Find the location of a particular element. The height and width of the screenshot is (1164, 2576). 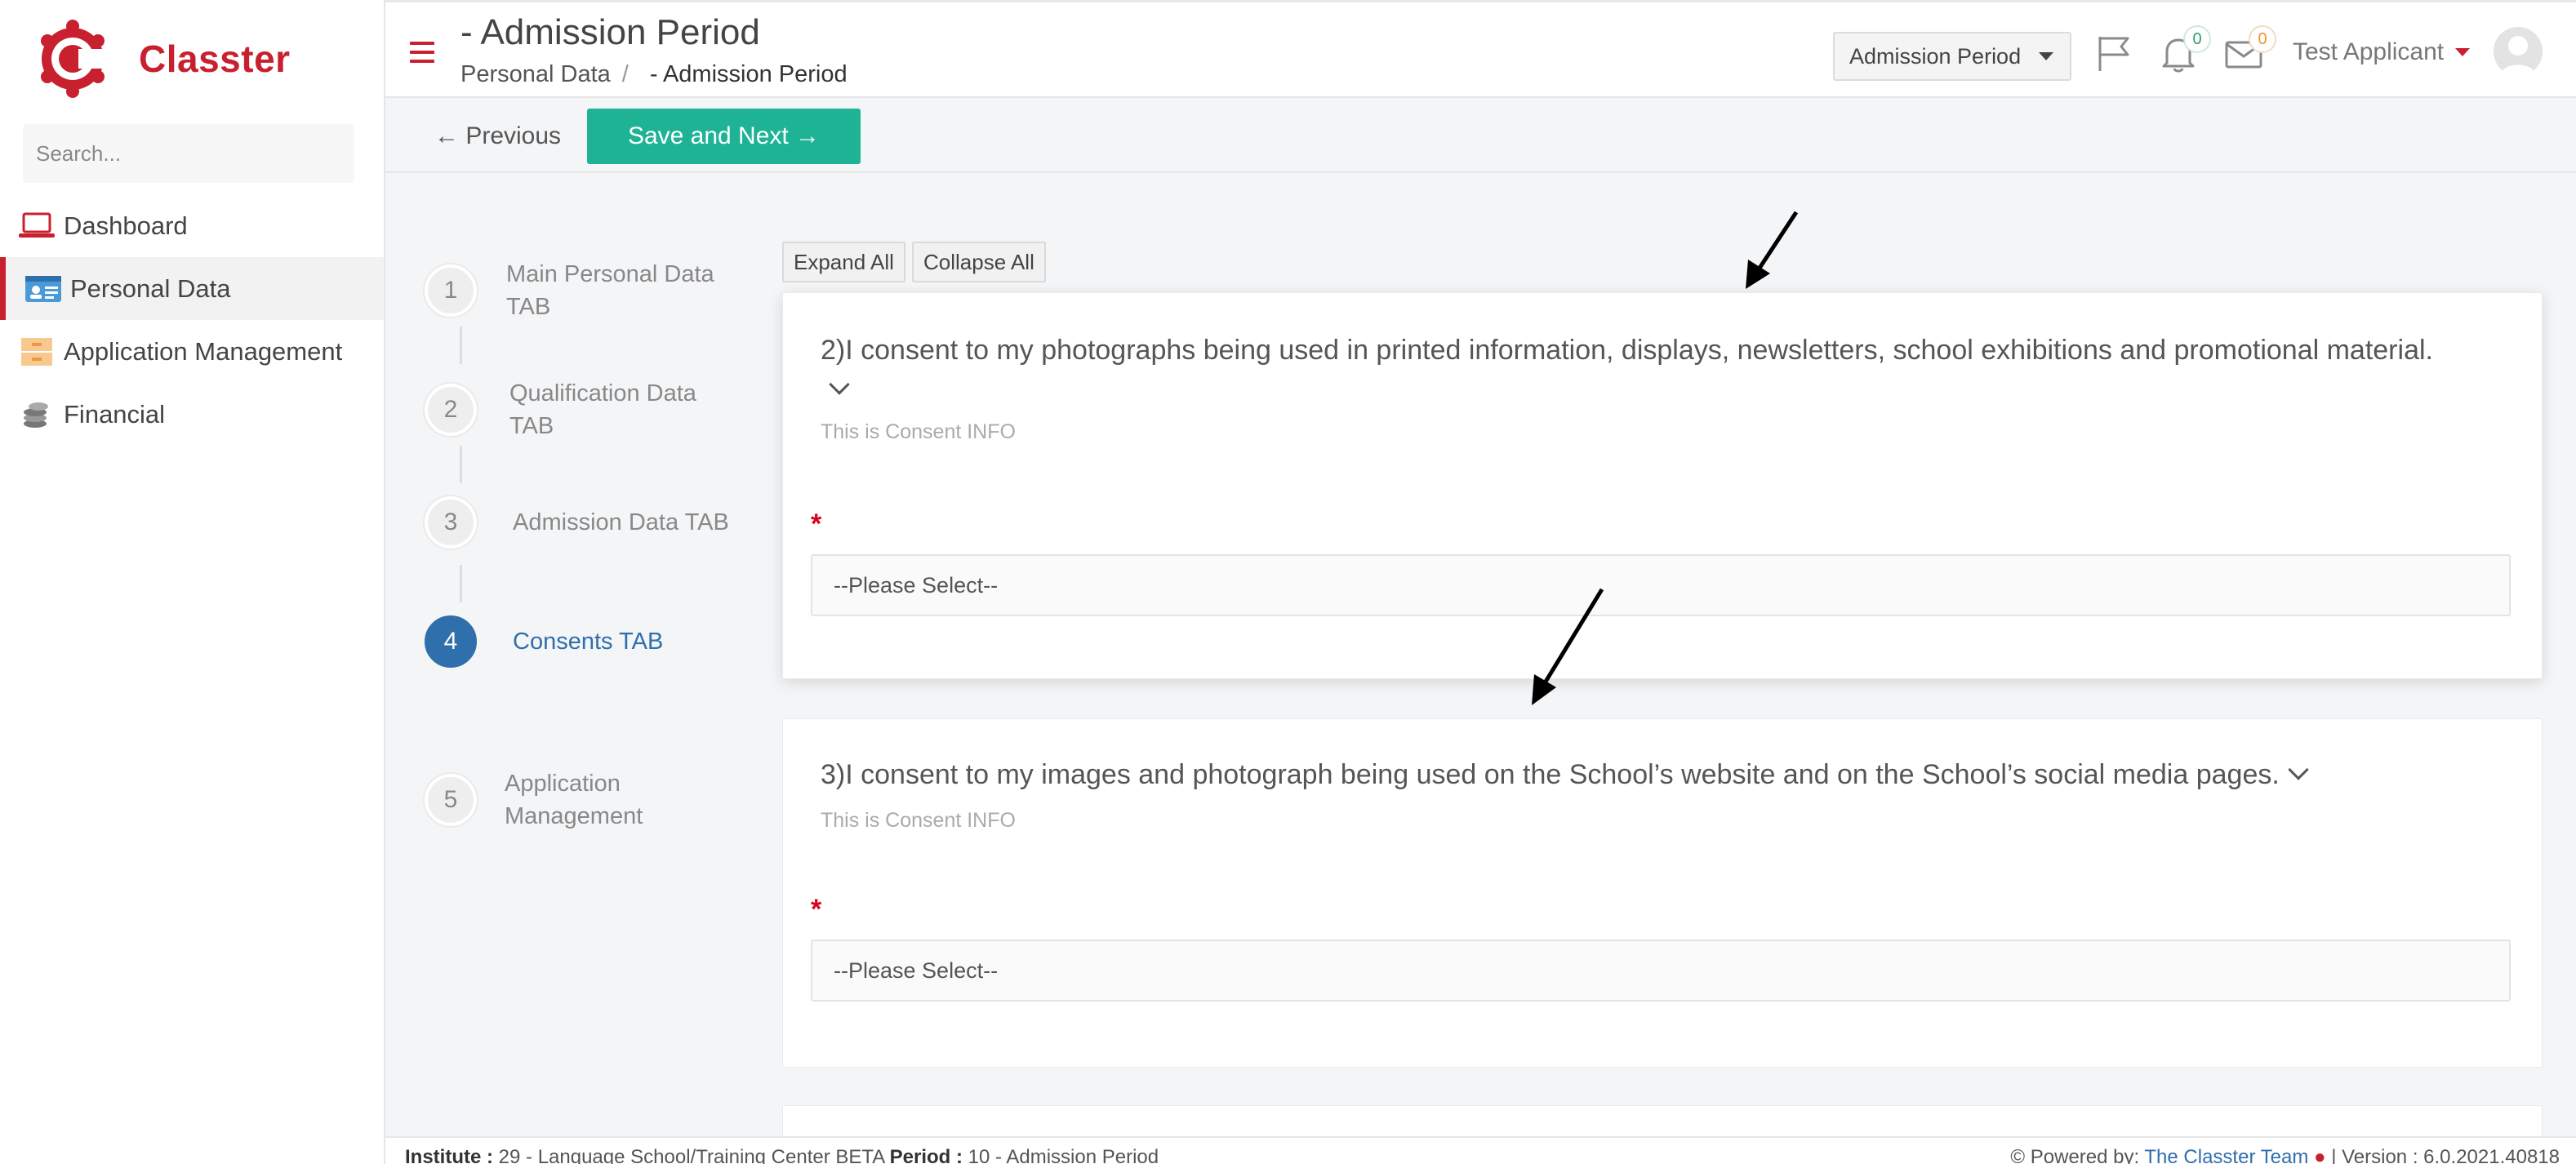

copyright-icon: © is located at coordinates (2018, 1155).